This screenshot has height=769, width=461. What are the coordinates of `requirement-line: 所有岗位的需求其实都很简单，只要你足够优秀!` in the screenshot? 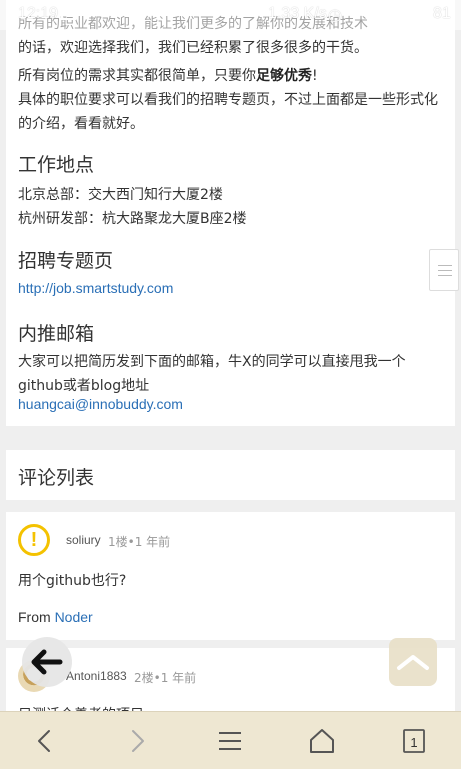 It's located at (230, 76).